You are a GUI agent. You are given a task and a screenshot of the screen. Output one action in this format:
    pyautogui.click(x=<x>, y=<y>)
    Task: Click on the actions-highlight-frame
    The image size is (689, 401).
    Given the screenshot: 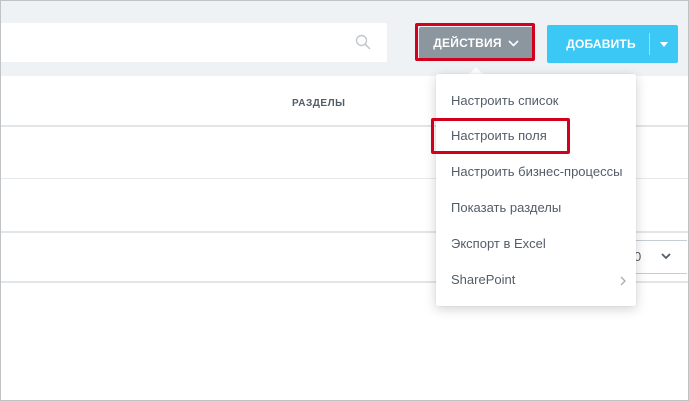 What is the action you would take?
    pyautogui.click(x=475, y=42)
    